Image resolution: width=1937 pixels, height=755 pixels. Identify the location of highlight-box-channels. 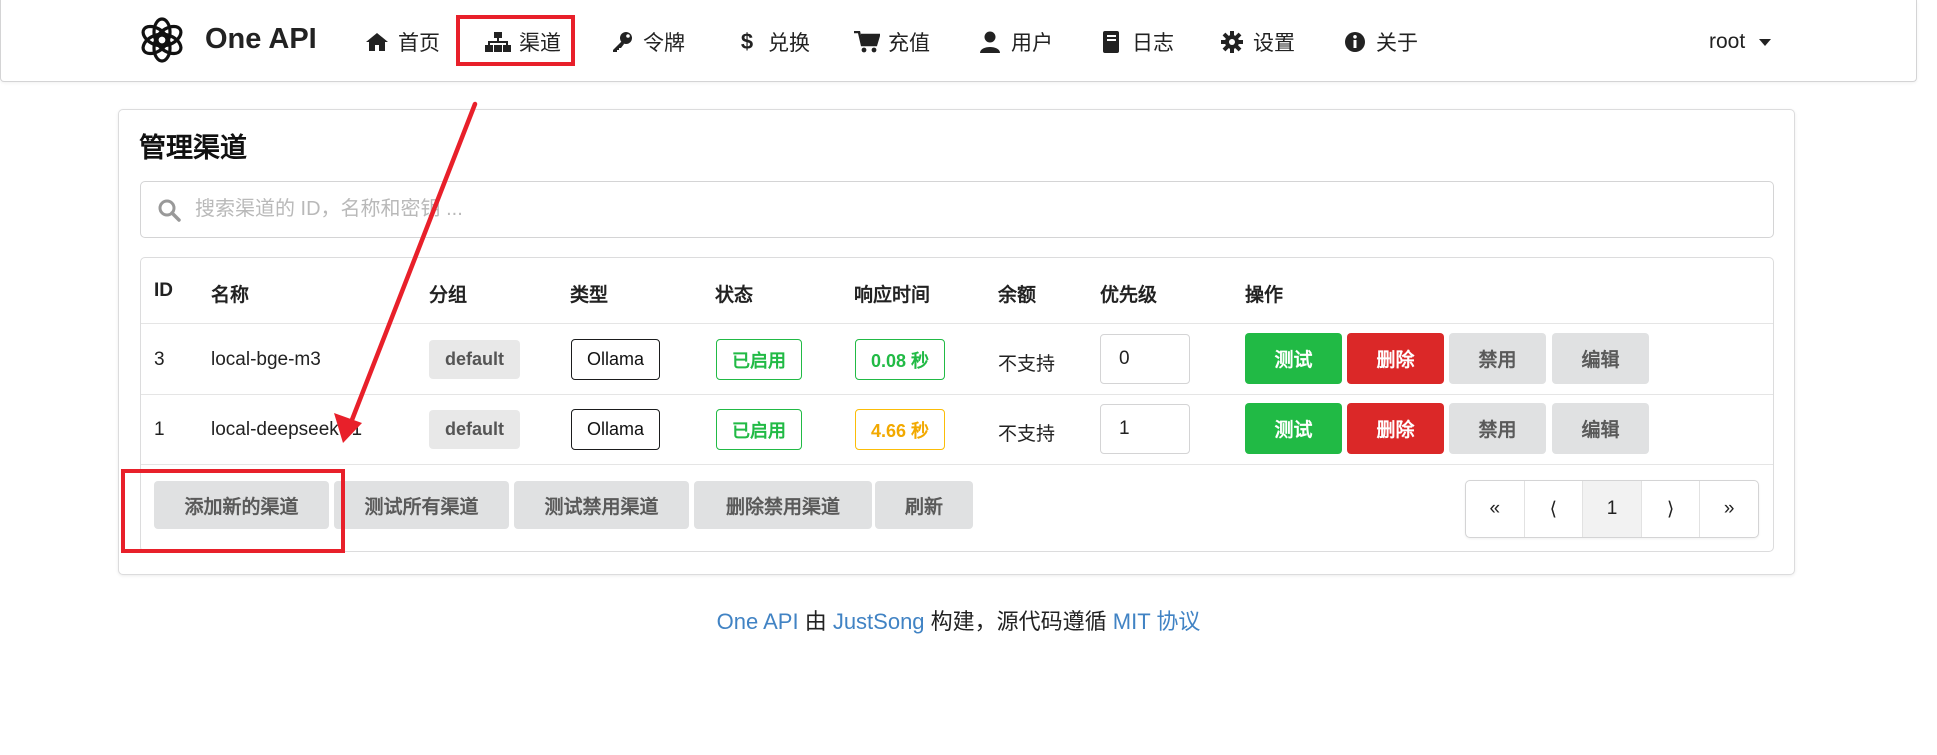
(515, 40).